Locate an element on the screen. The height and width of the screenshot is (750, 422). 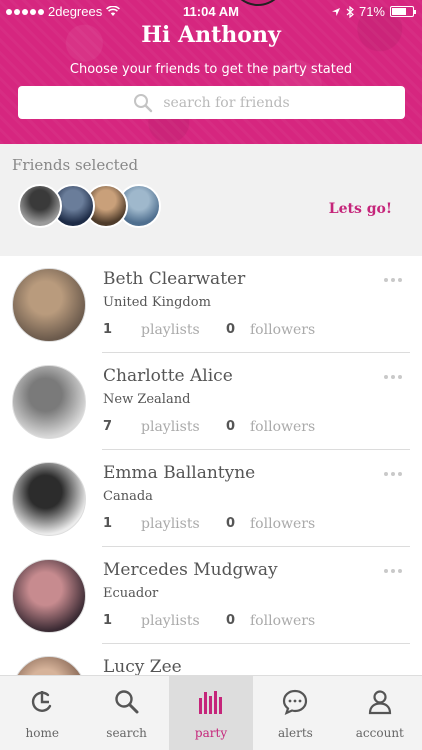
friend-name: Mercedes Mudgway is located at coordinates (190, 570).